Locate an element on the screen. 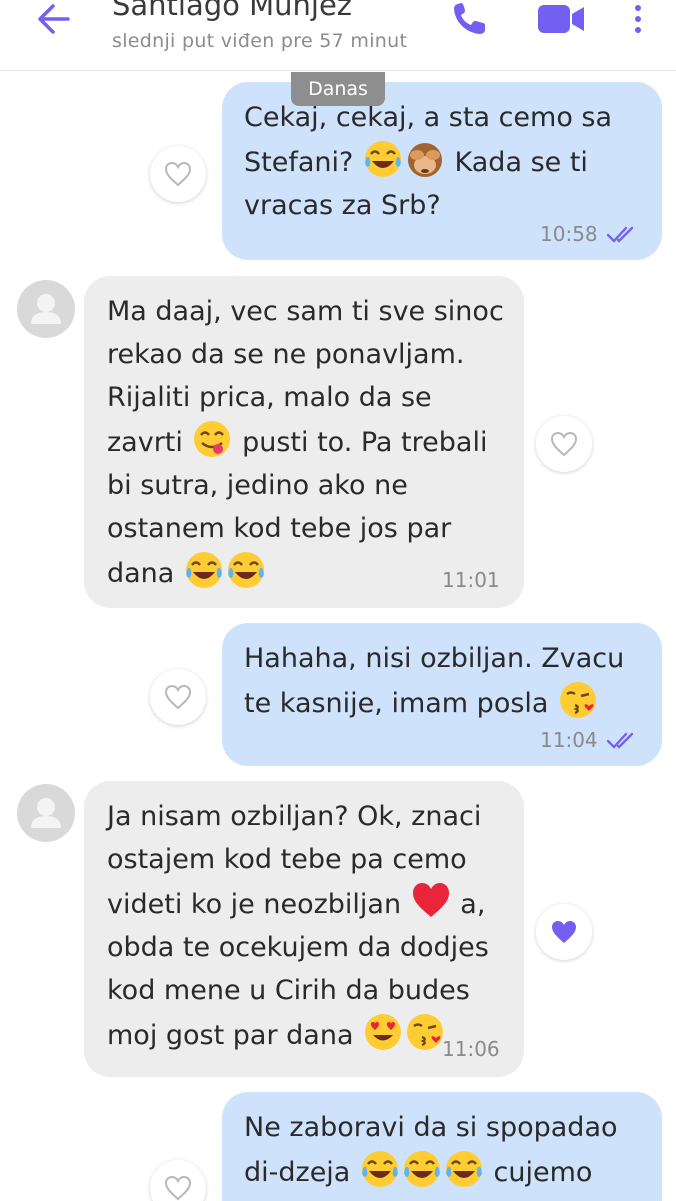  message-line: vracas za Srb? is located at coordinates (342, 205).